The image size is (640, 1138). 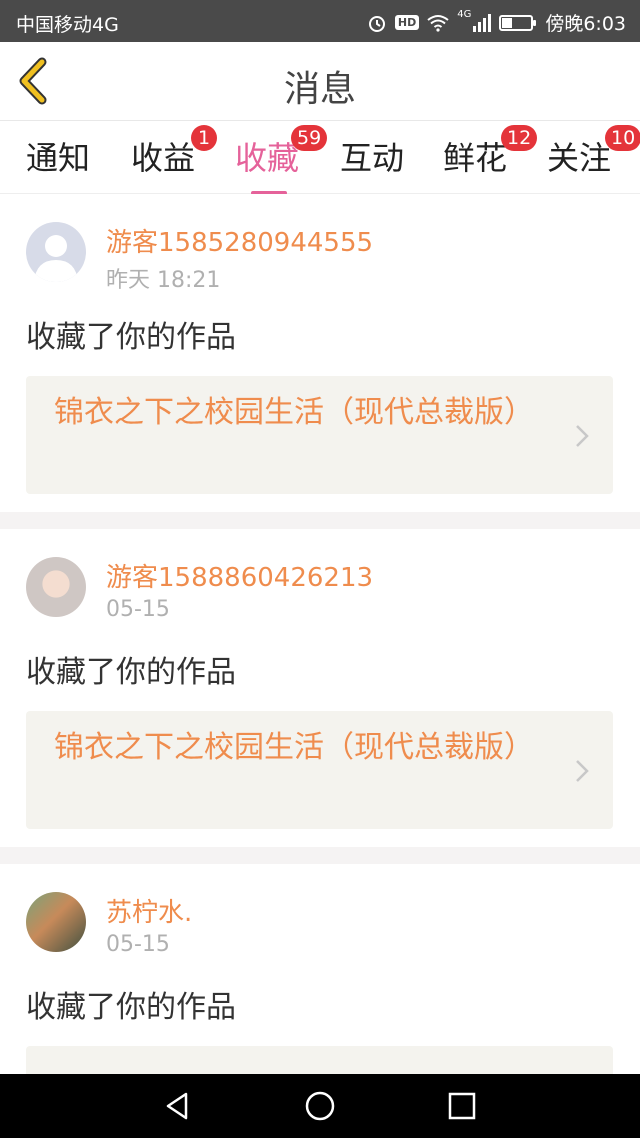 I want to click on tab-interactions: 互动, so click(x=372, y=156).